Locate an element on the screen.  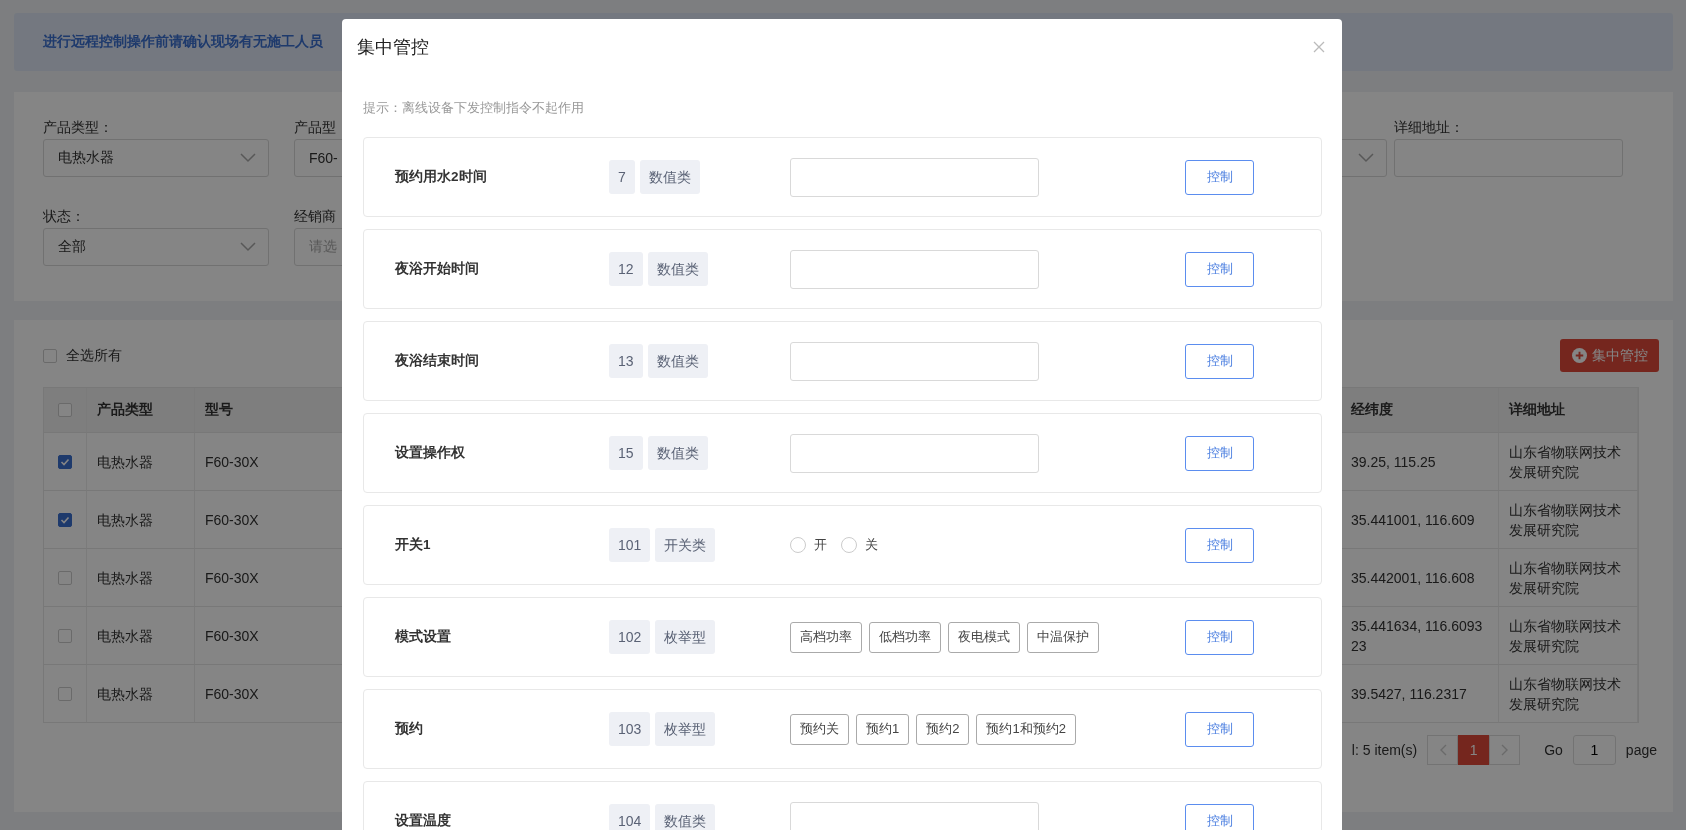
filter-label: 产品型 is located at coordinates (315, 128).